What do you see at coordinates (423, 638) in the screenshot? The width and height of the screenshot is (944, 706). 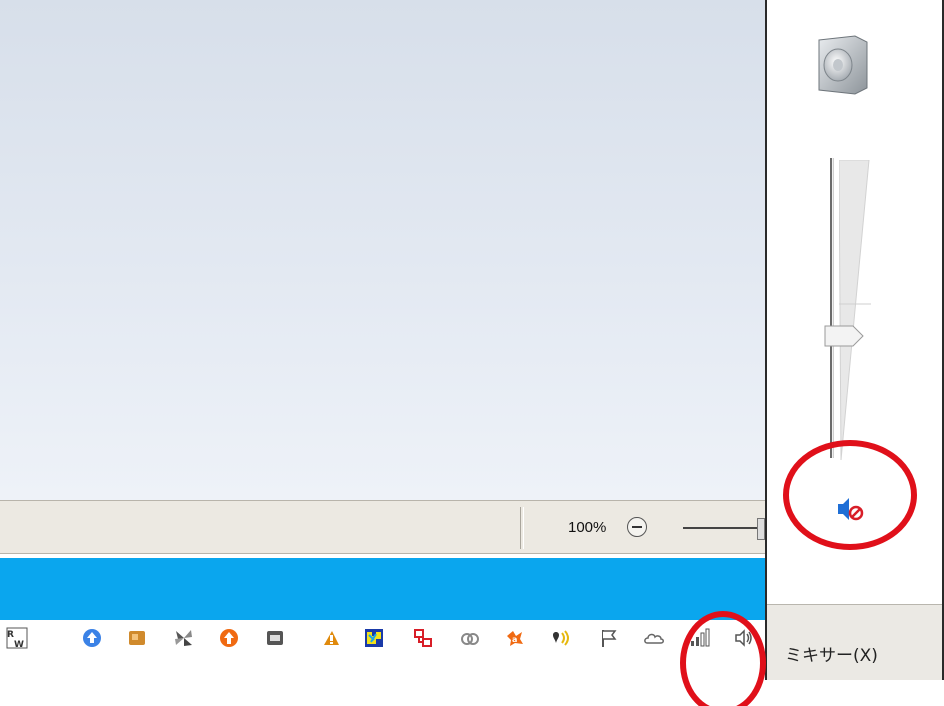 I see `network-icon` at bounding box center [423, 638].